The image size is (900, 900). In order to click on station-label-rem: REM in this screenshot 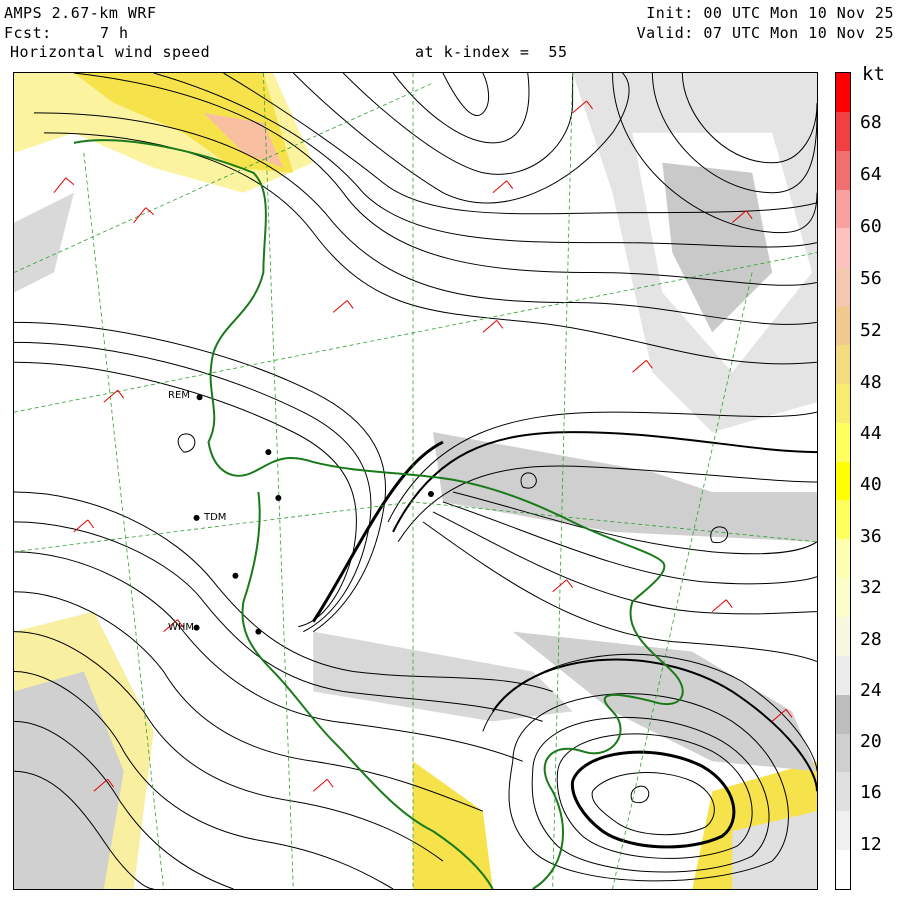, I will do `click(179, 395)`.